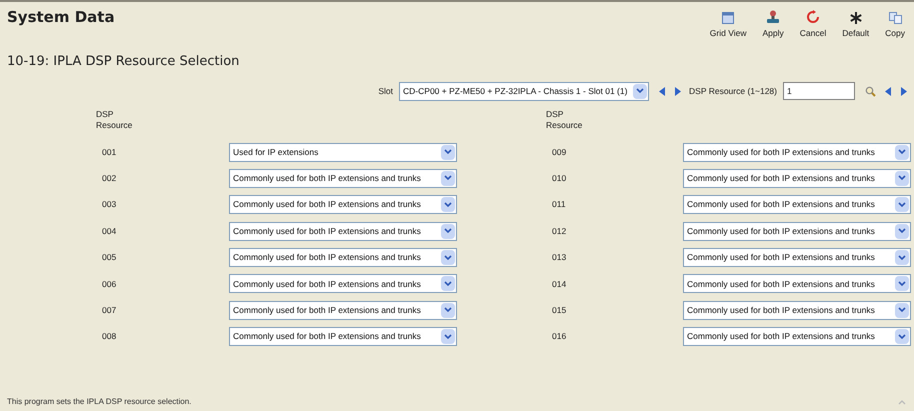 The width and height of the screenshot is (914, 411). What do you see at coordinates (123, 62) in the screenshot?
I see `page-title: 10-19: IPLA DSP Resource Selection` at bounding box center [123, 62].